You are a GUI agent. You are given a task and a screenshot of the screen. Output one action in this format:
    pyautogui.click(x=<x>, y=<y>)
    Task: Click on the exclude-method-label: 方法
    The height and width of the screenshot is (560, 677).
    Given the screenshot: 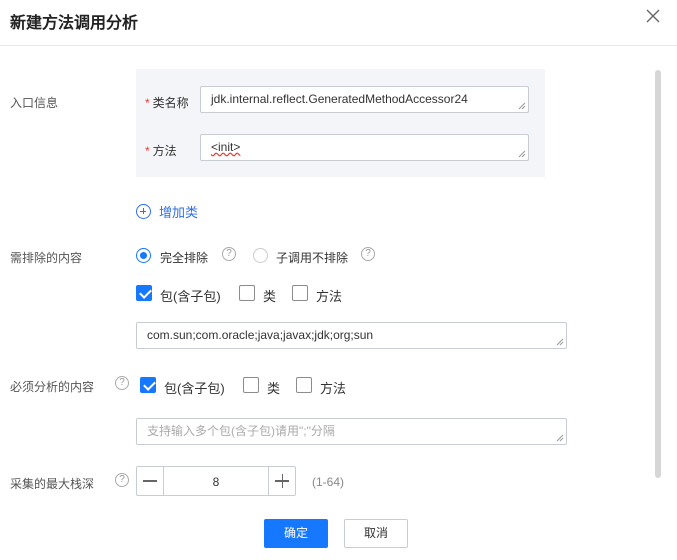 What is the action you would take?
    pyautogui.click(x=329, y=296)
    